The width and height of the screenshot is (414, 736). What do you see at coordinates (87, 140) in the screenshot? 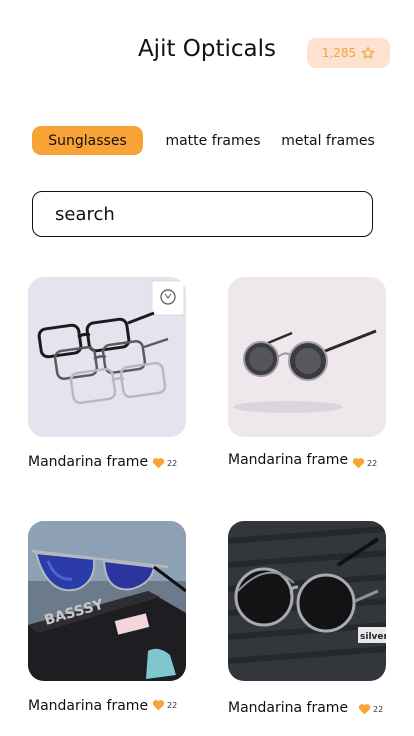
I see `tab-sunglasses: Sunglasses` at bounding box center [87, 140].